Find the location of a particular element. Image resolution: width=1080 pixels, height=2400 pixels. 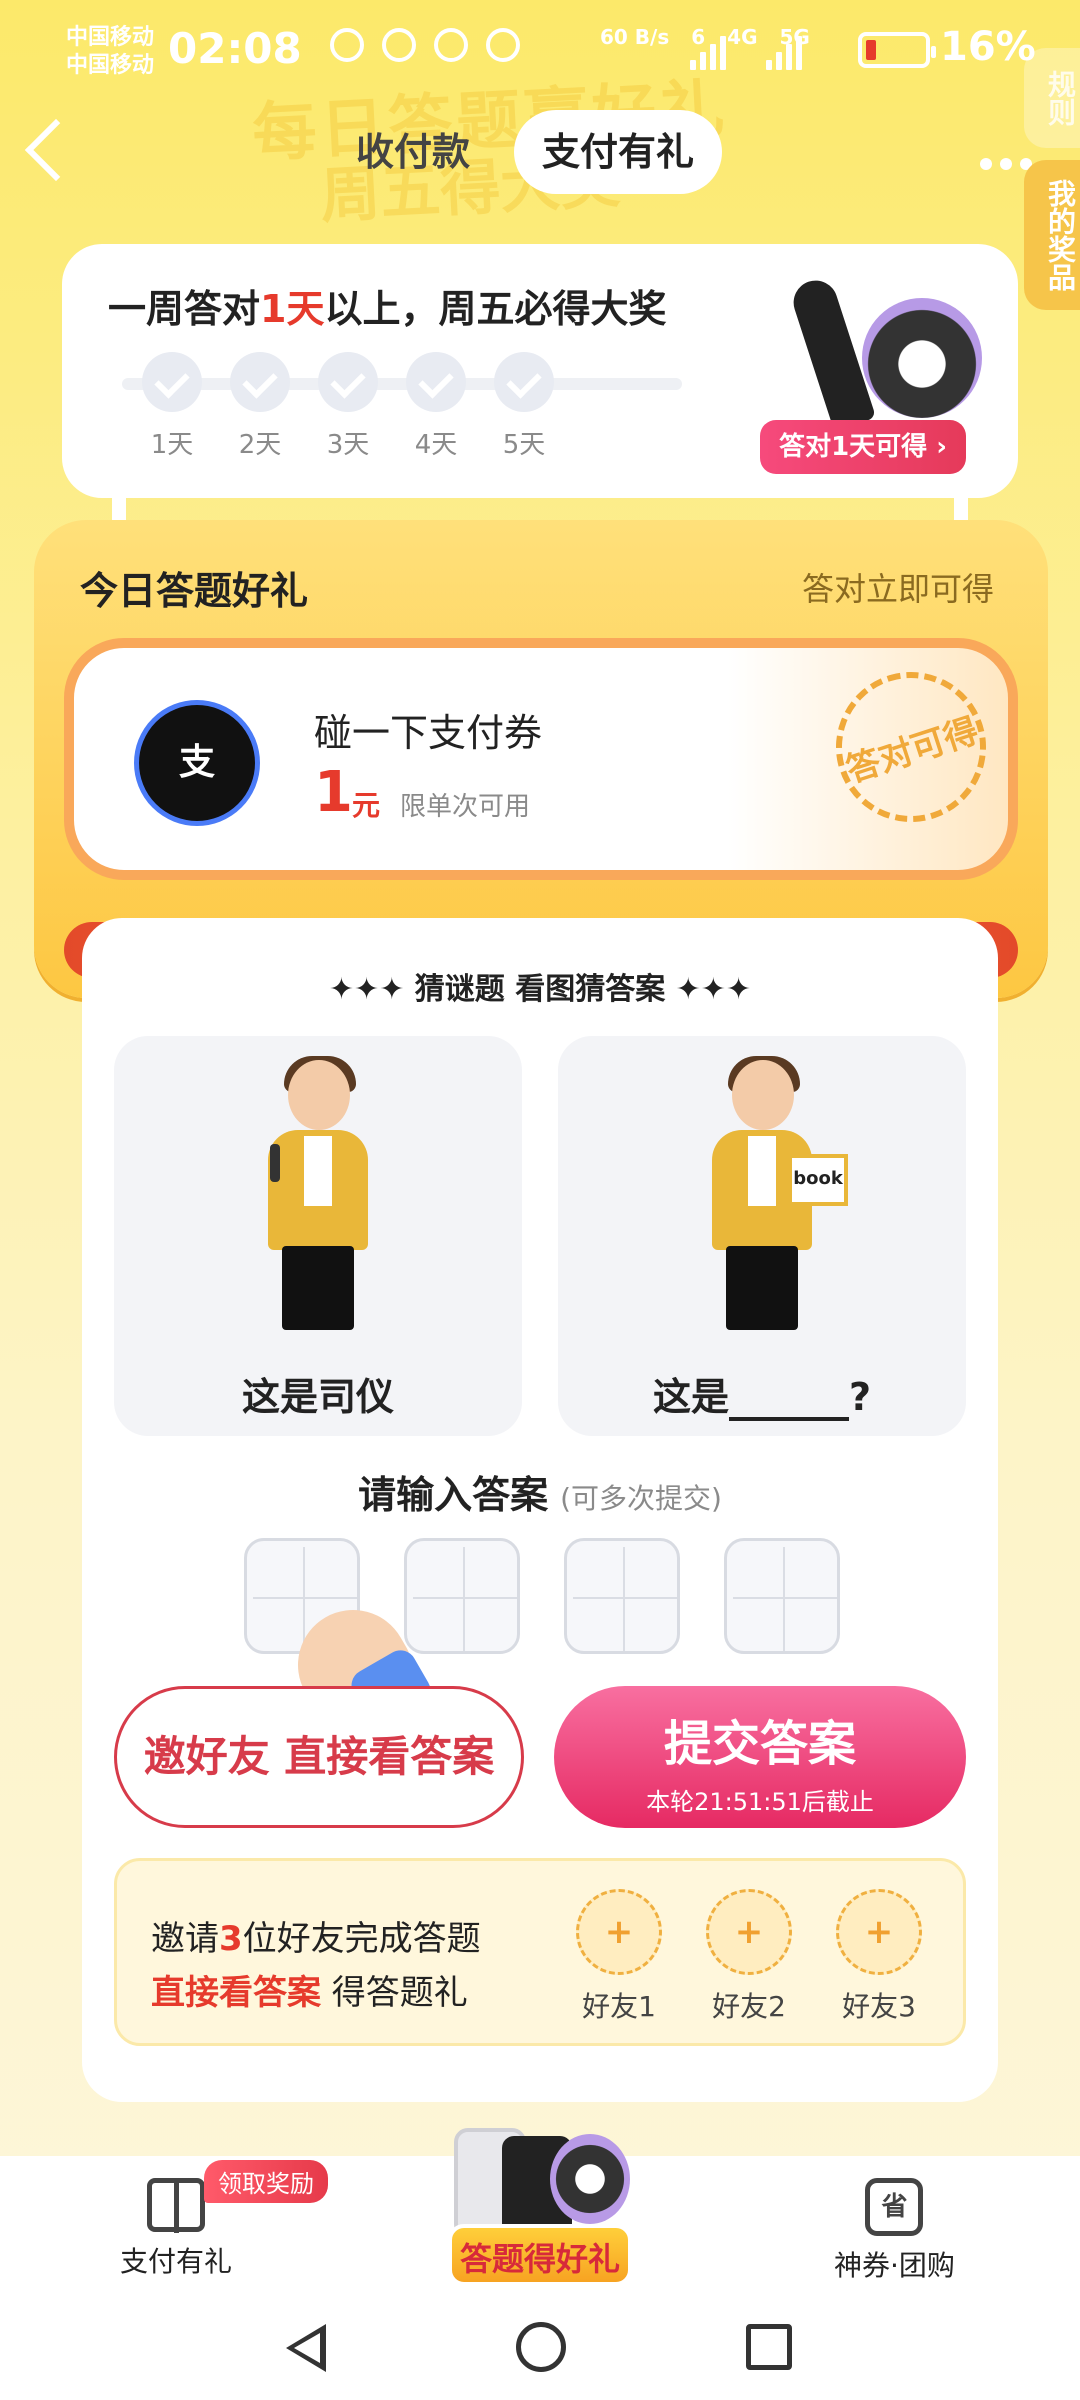

friend-label: 好友1 is located at coordinates (619, 2006).